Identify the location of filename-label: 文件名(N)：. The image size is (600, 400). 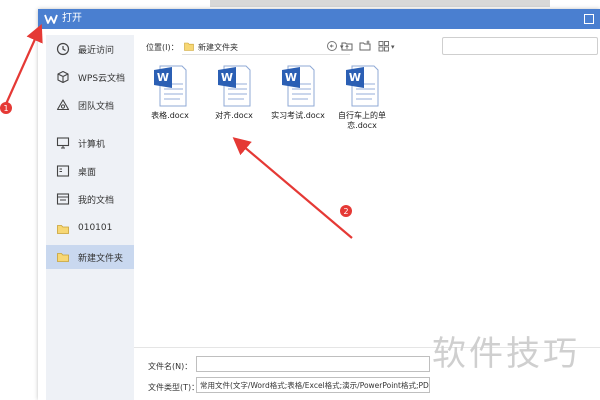
(170, 366).